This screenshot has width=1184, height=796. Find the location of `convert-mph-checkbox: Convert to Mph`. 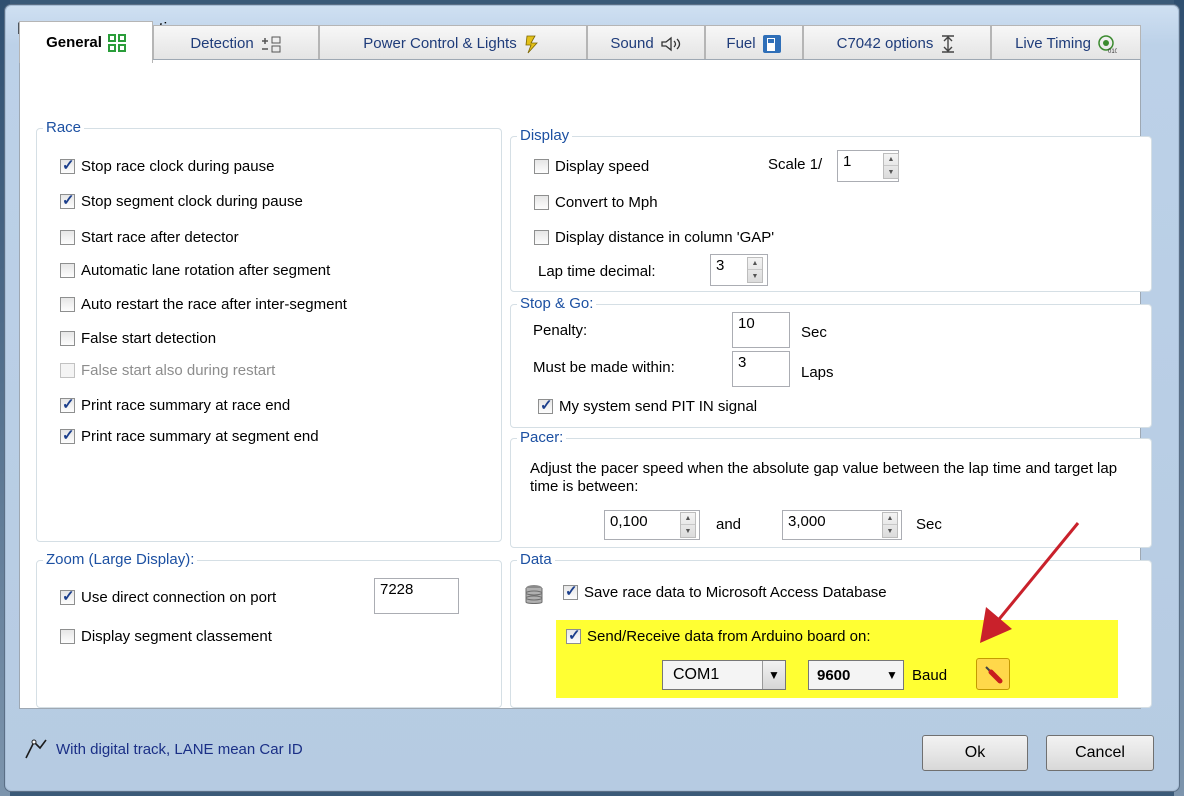

convert-mph-checkbox: Convert to Mph is located at coordinates (596, 202).